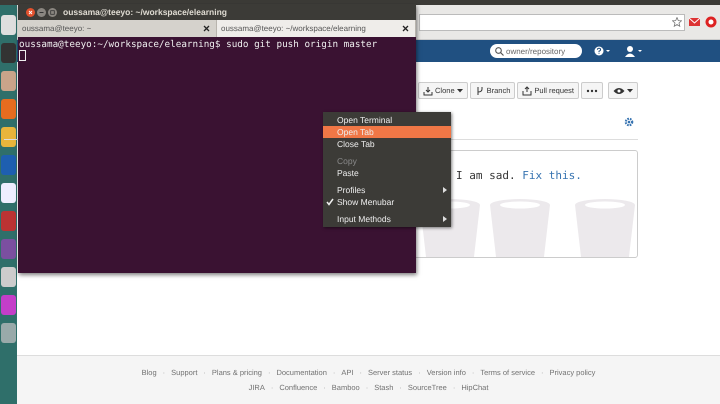  What do you see at coordinates (387, 120) in the screenshot?
I see `menu-item: Open Terminal` at bounding box center [387, 120].